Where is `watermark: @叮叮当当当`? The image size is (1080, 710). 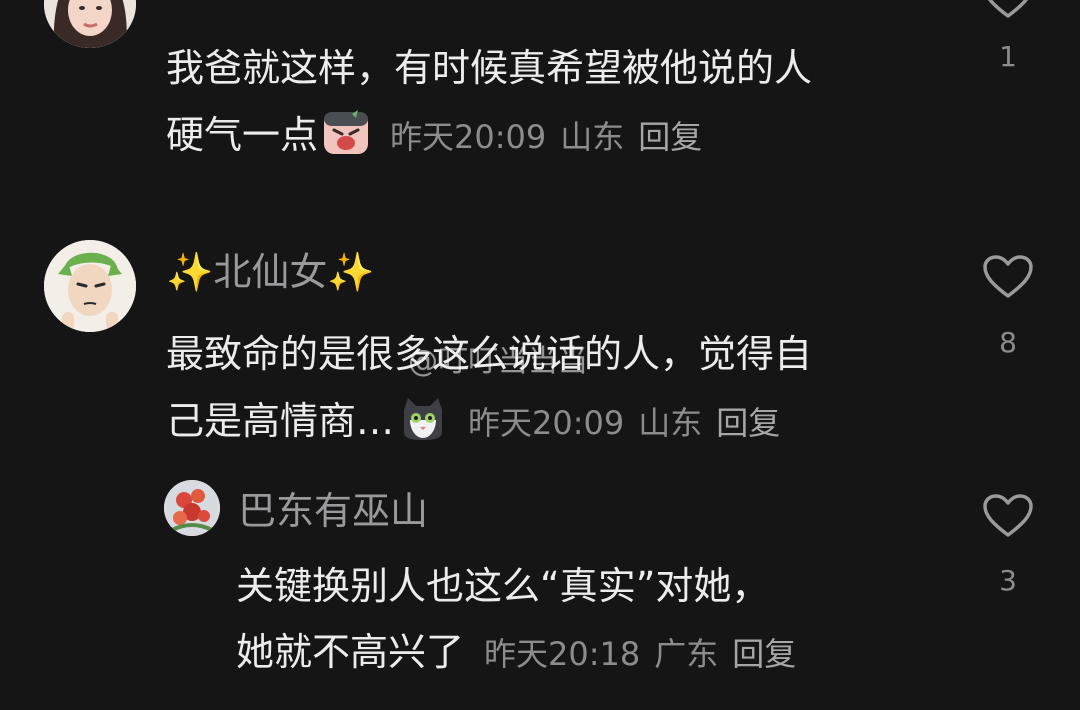
watermark: @叮叮当当当 is located at coordinates (498, 361).